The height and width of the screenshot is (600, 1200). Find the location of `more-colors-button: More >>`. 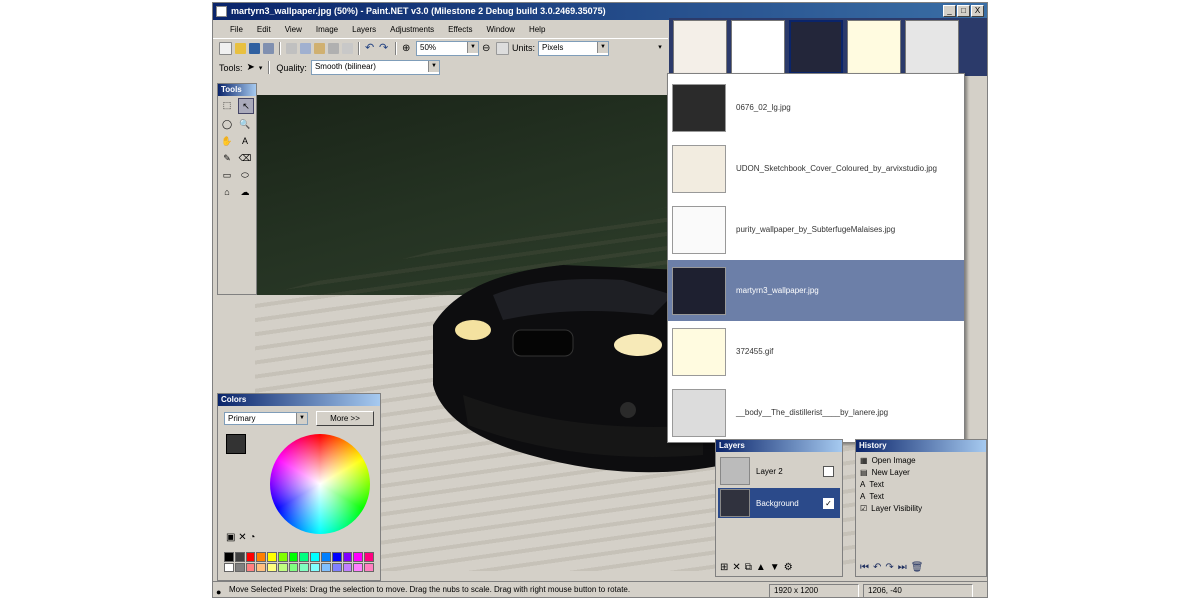

more-colors-button: More >> is located at coordinates (345, 418).